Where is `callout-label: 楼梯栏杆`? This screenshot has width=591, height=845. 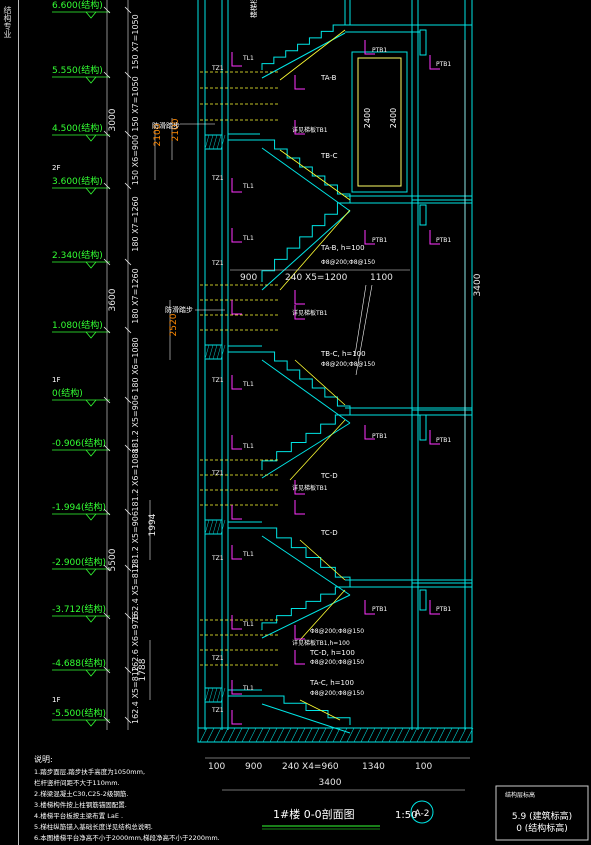 callout-label: 楼梯栏杆 is located at coordinates (253, 9).